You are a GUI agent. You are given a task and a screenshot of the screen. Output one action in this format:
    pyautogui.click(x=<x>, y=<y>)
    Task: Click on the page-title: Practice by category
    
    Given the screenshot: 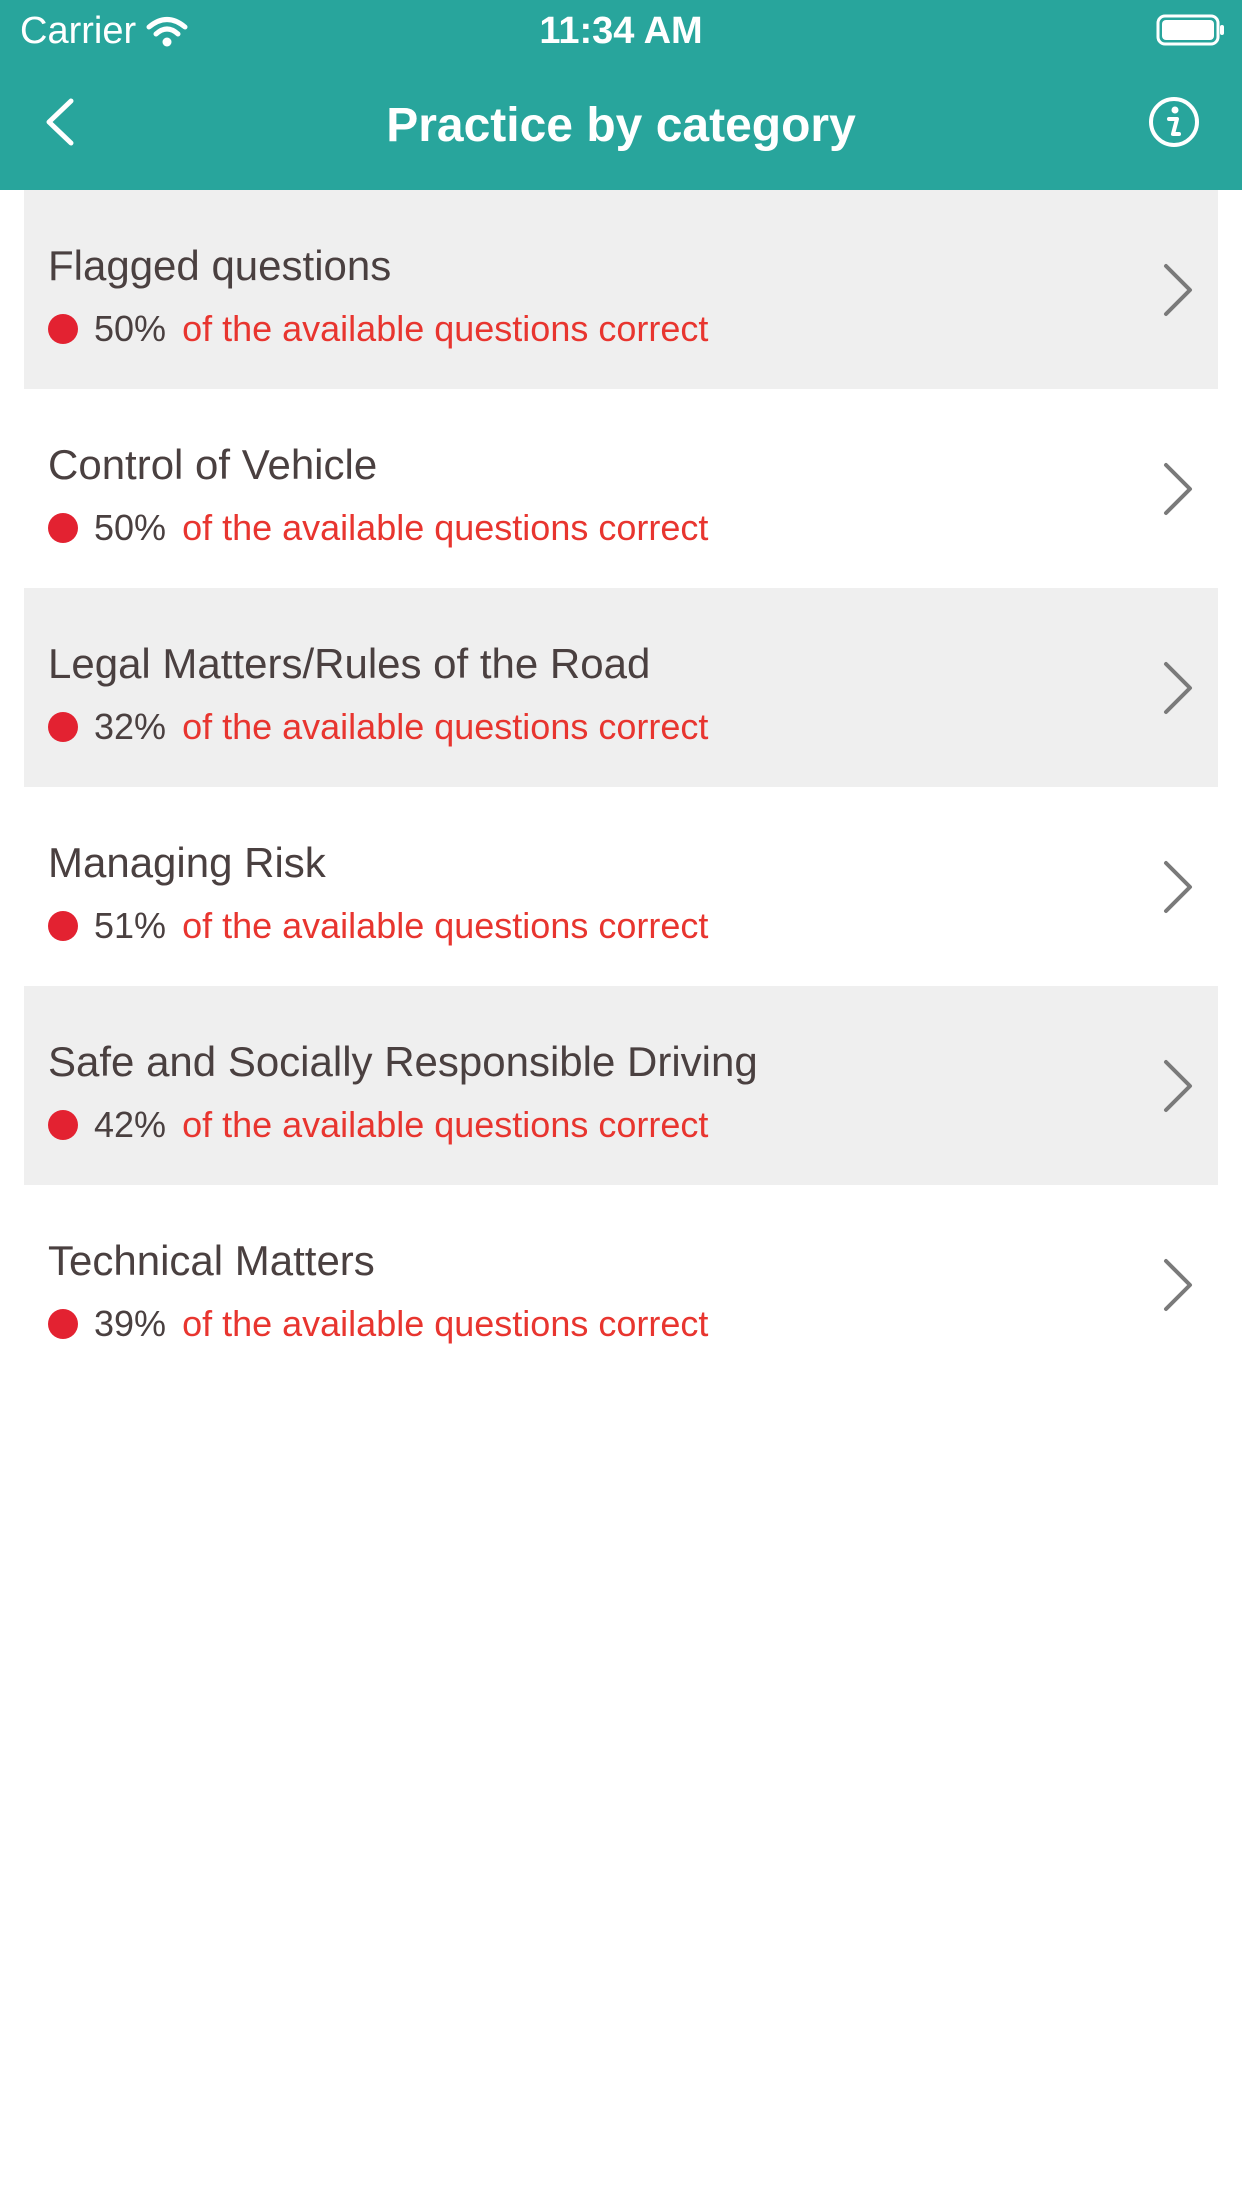 What is the action you would take?
    pyautogui.click(x=621, y=125)
    